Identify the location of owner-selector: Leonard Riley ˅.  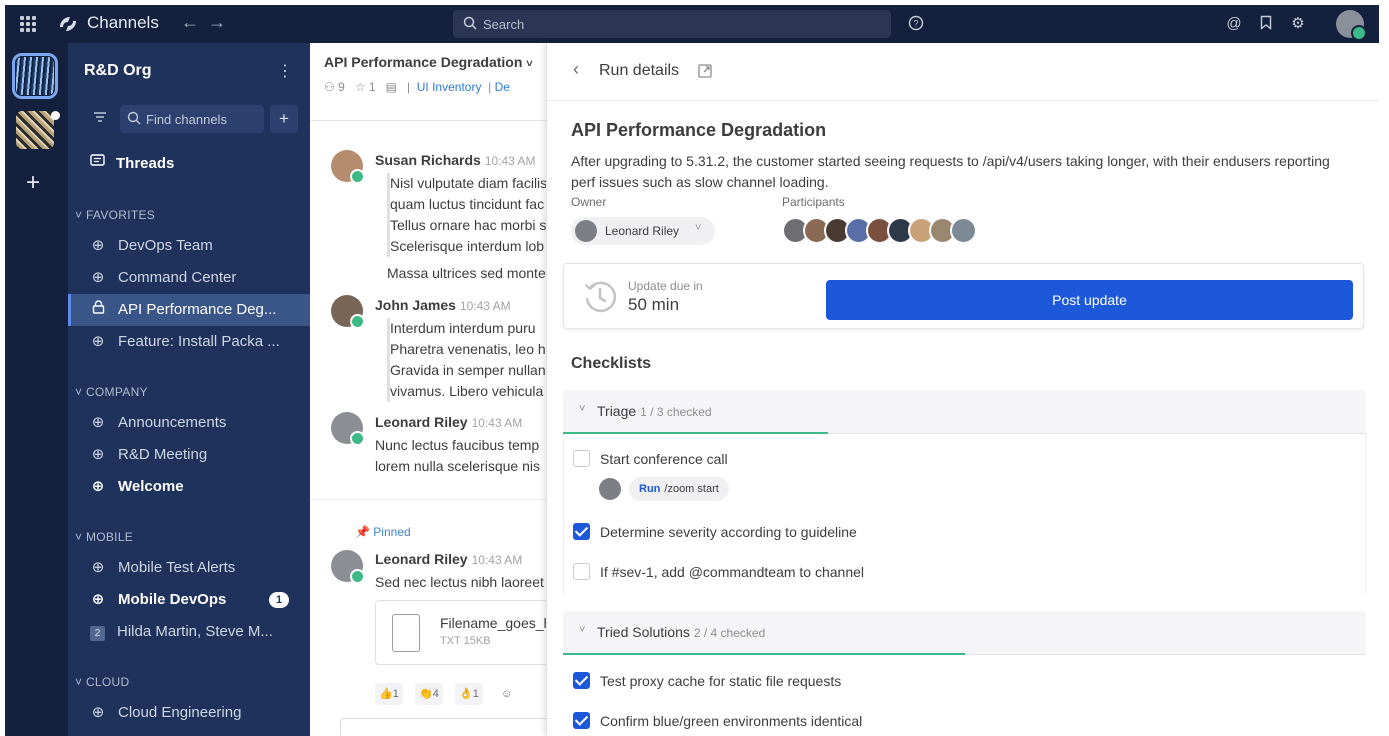
(643, 231).